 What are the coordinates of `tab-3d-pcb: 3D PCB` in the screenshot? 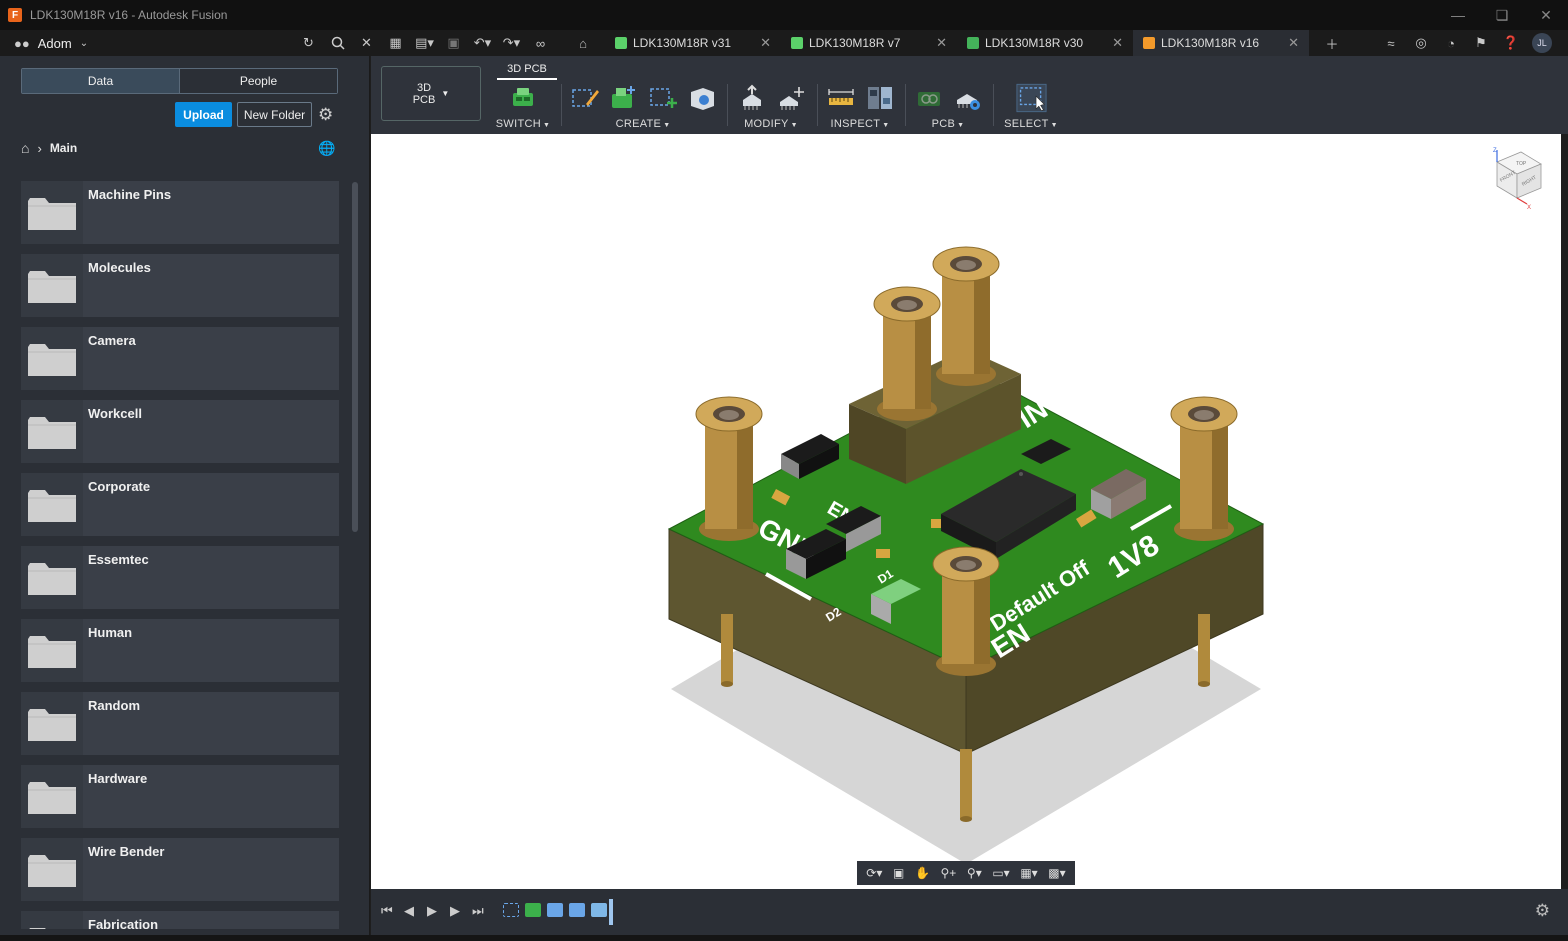 It's located at (527, 70).